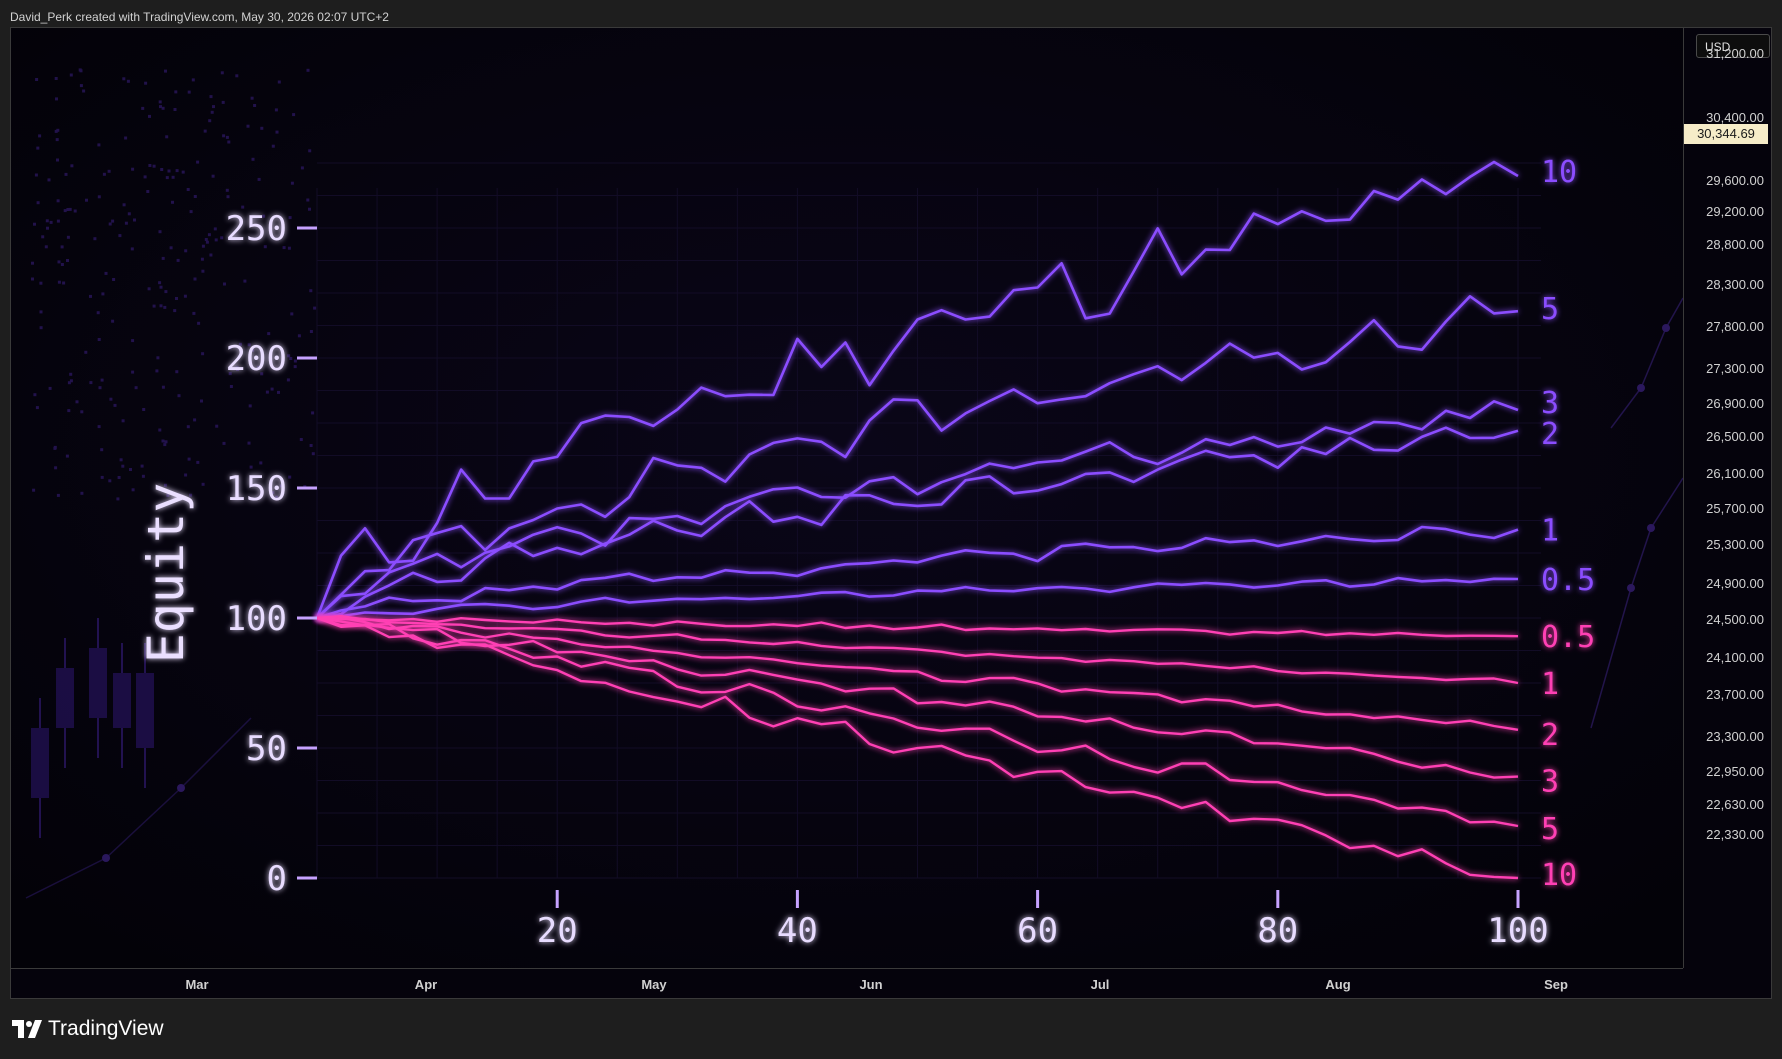 The height and width of the screenshot is (1059, 1782). I want to click on candle-body, so click(98, 683).